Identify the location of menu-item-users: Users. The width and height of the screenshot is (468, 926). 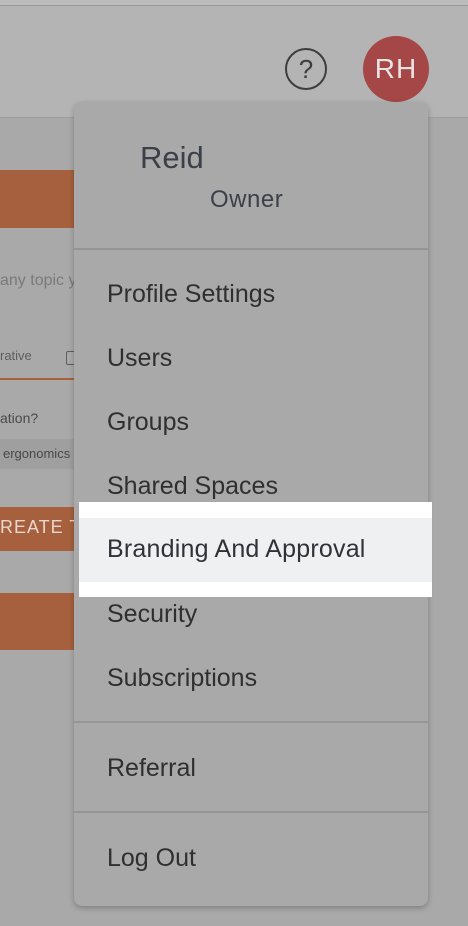
(139, 358).